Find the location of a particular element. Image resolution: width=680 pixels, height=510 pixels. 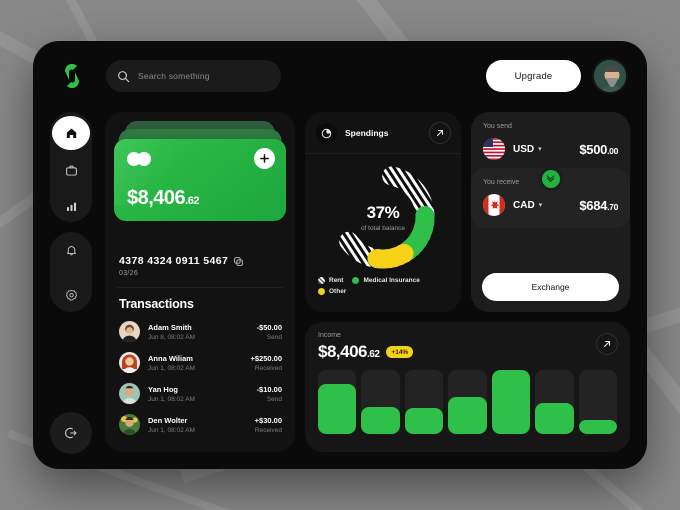

logout-icon is located at coordinates (71, 433).